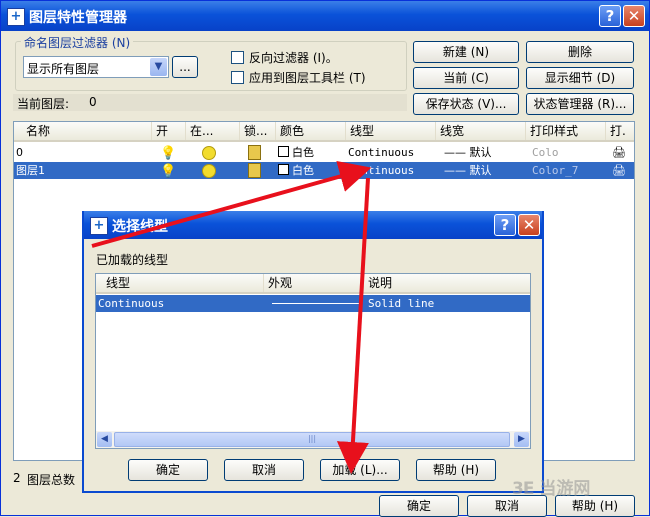 This screenshot has height=517, width=650. Describe the element at coordinates (353, 325) in the screenshot. I see `arrow-to-load-button` at that location.